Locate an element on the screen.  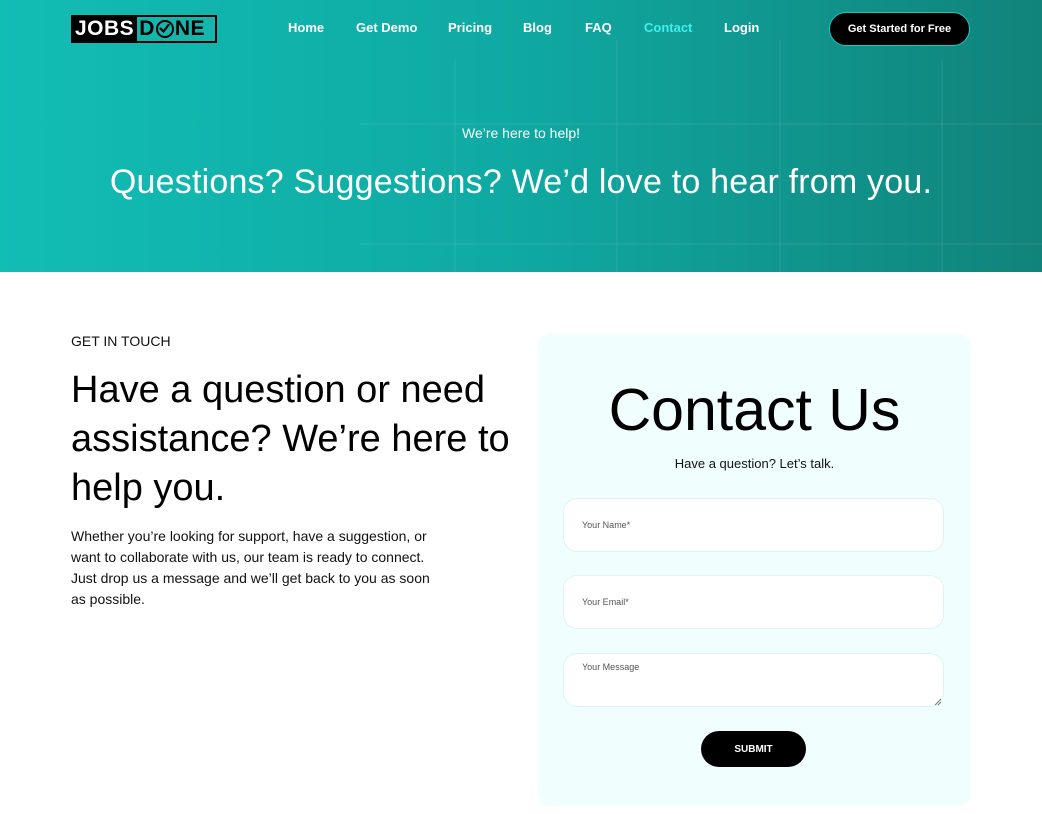
name-input is located at coordinates (753, 525).